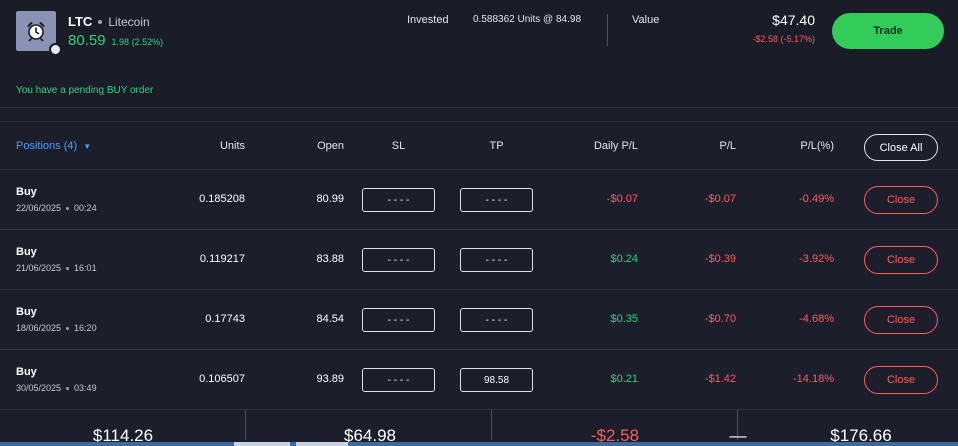 The height and width of the screenshot is (446, 958). I want to click on positions-count-label: Positions (4), so click(47, 146).